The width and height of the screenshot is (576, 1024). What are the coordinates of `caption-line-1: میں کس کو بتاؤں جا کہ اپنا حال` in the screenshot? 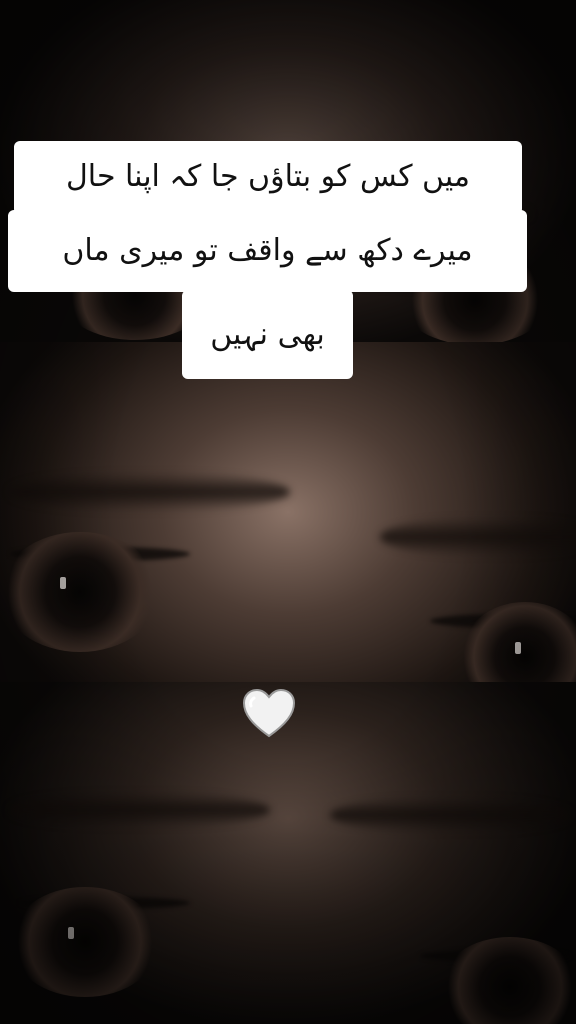 It's located at (268, 178).